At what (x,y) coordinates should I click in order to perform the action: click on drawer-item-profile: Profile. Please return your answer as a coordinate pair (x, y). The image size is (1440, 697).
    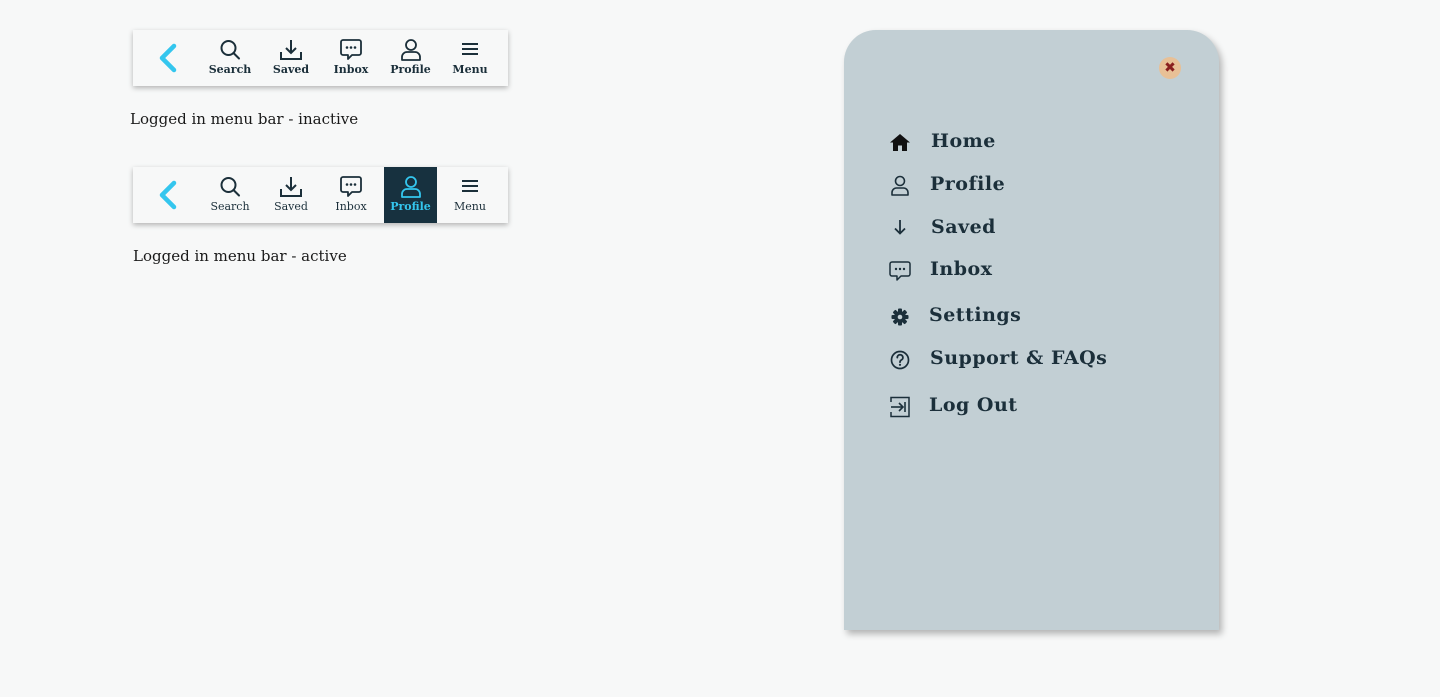
    Looking at the image, I should click on (1033, 186).